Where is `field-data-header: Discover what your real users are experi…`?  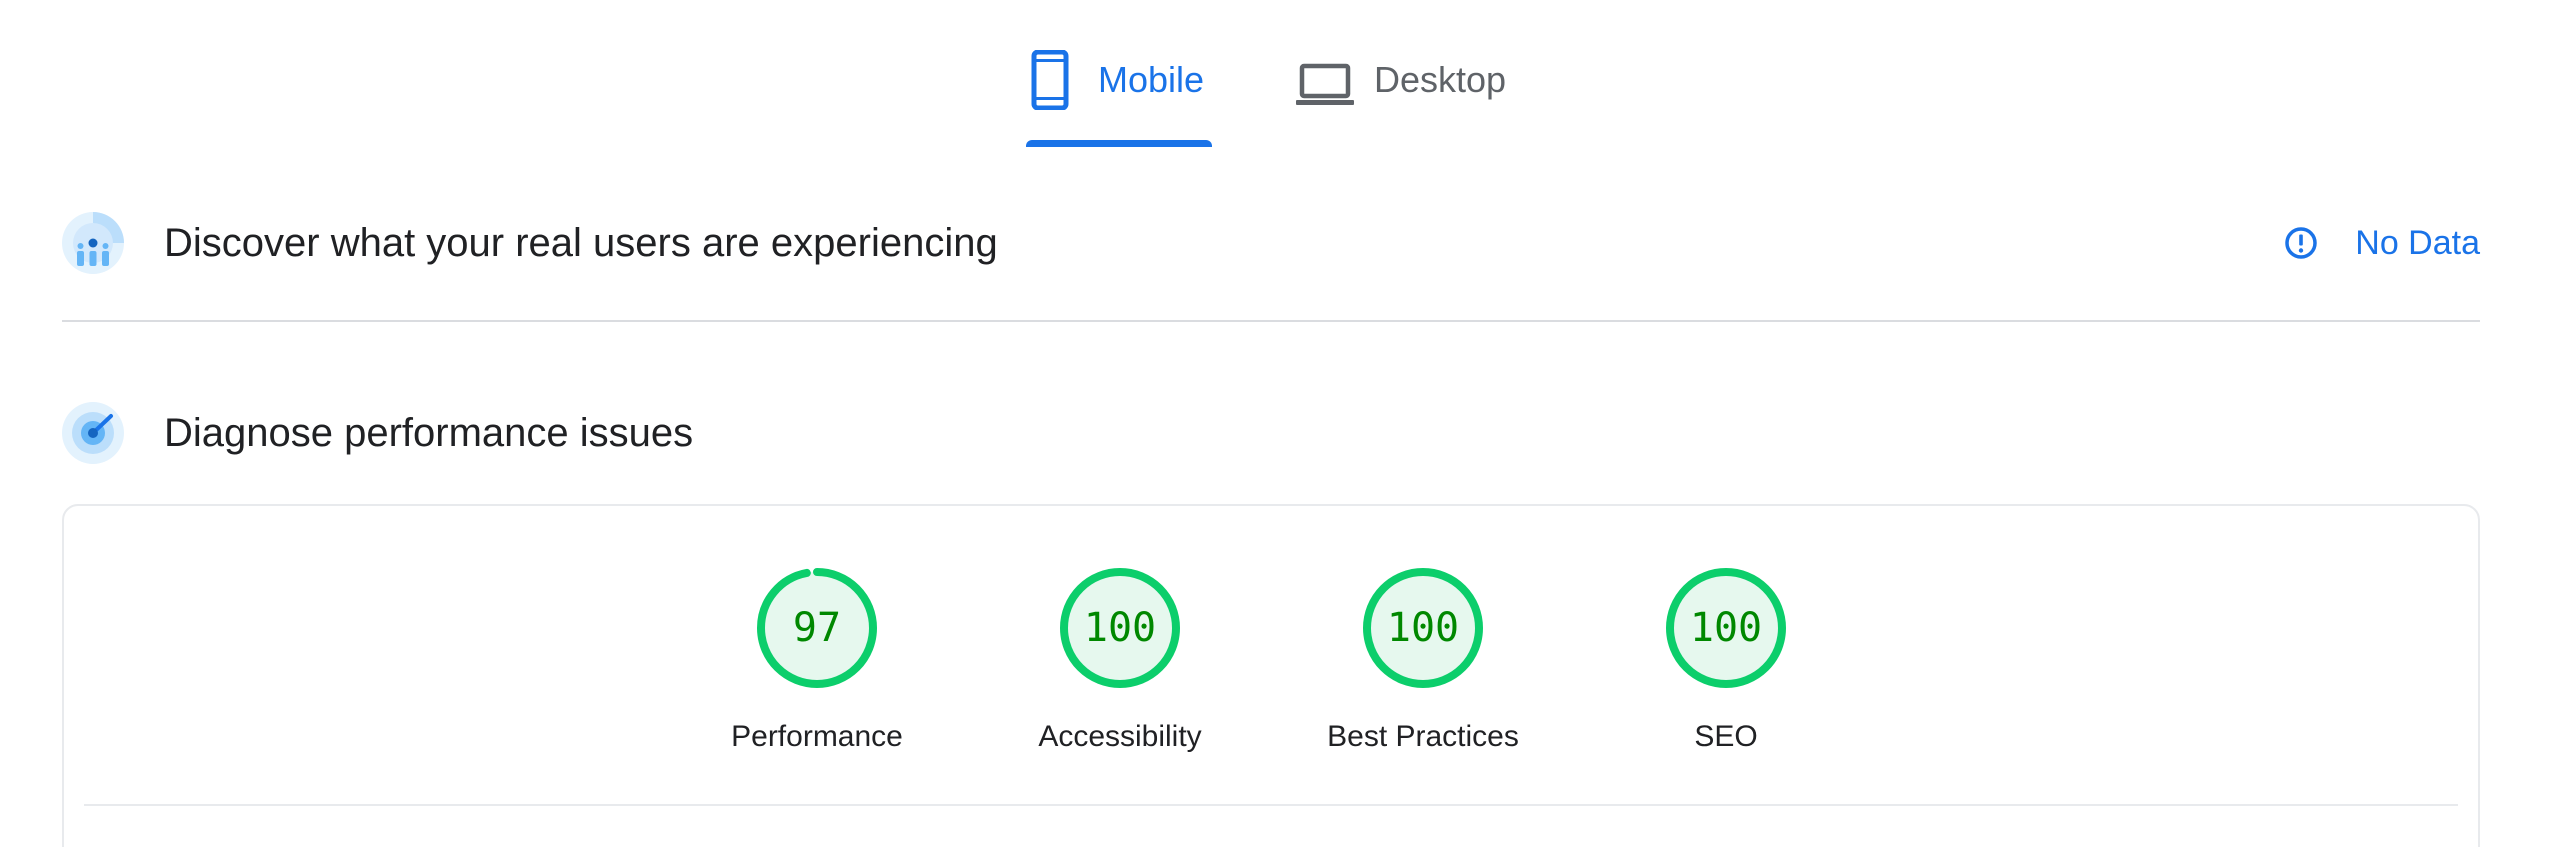
field-data-header: Discover what your real users are experi… is located at coordinates (1271, 243).